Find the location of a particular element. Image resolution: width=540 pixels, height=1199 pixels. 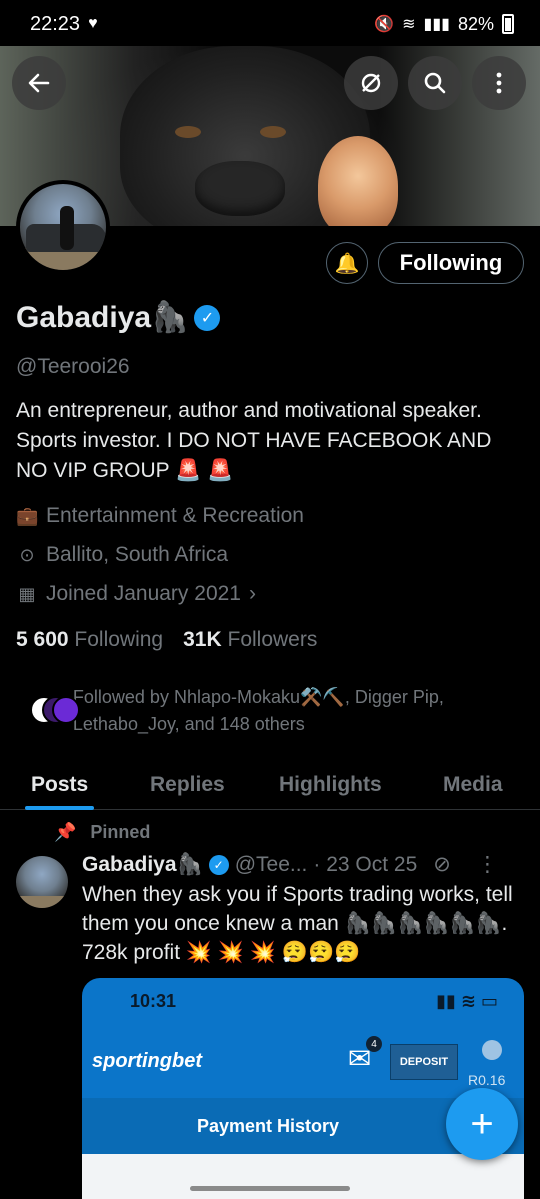

mute-icon: 🔇 is located at coordinates (384, 24).